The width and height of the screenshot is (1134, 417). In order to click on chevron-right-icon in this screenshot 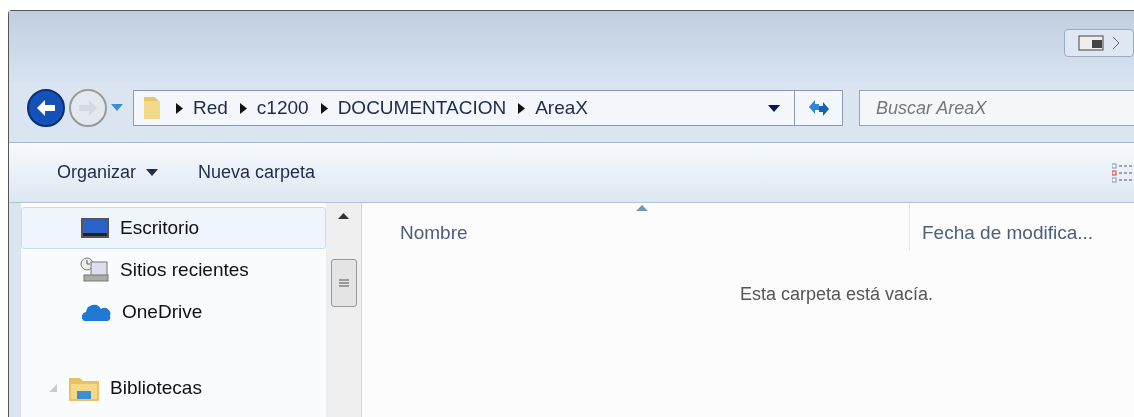, I will do `click(1116, 43)`.